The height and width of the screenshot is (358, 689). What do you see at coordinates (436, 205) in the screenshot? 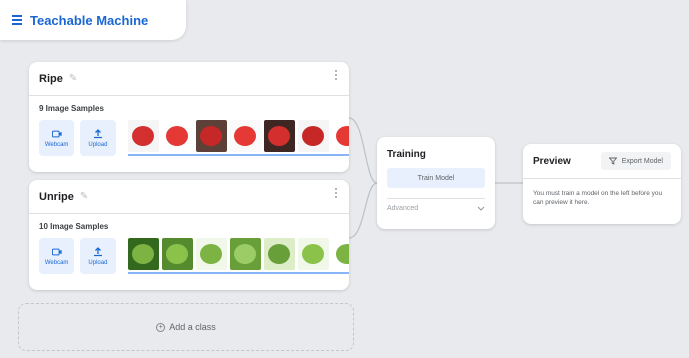
I see `advanced-toggle: Advanced` at bounding box center [436, 205].